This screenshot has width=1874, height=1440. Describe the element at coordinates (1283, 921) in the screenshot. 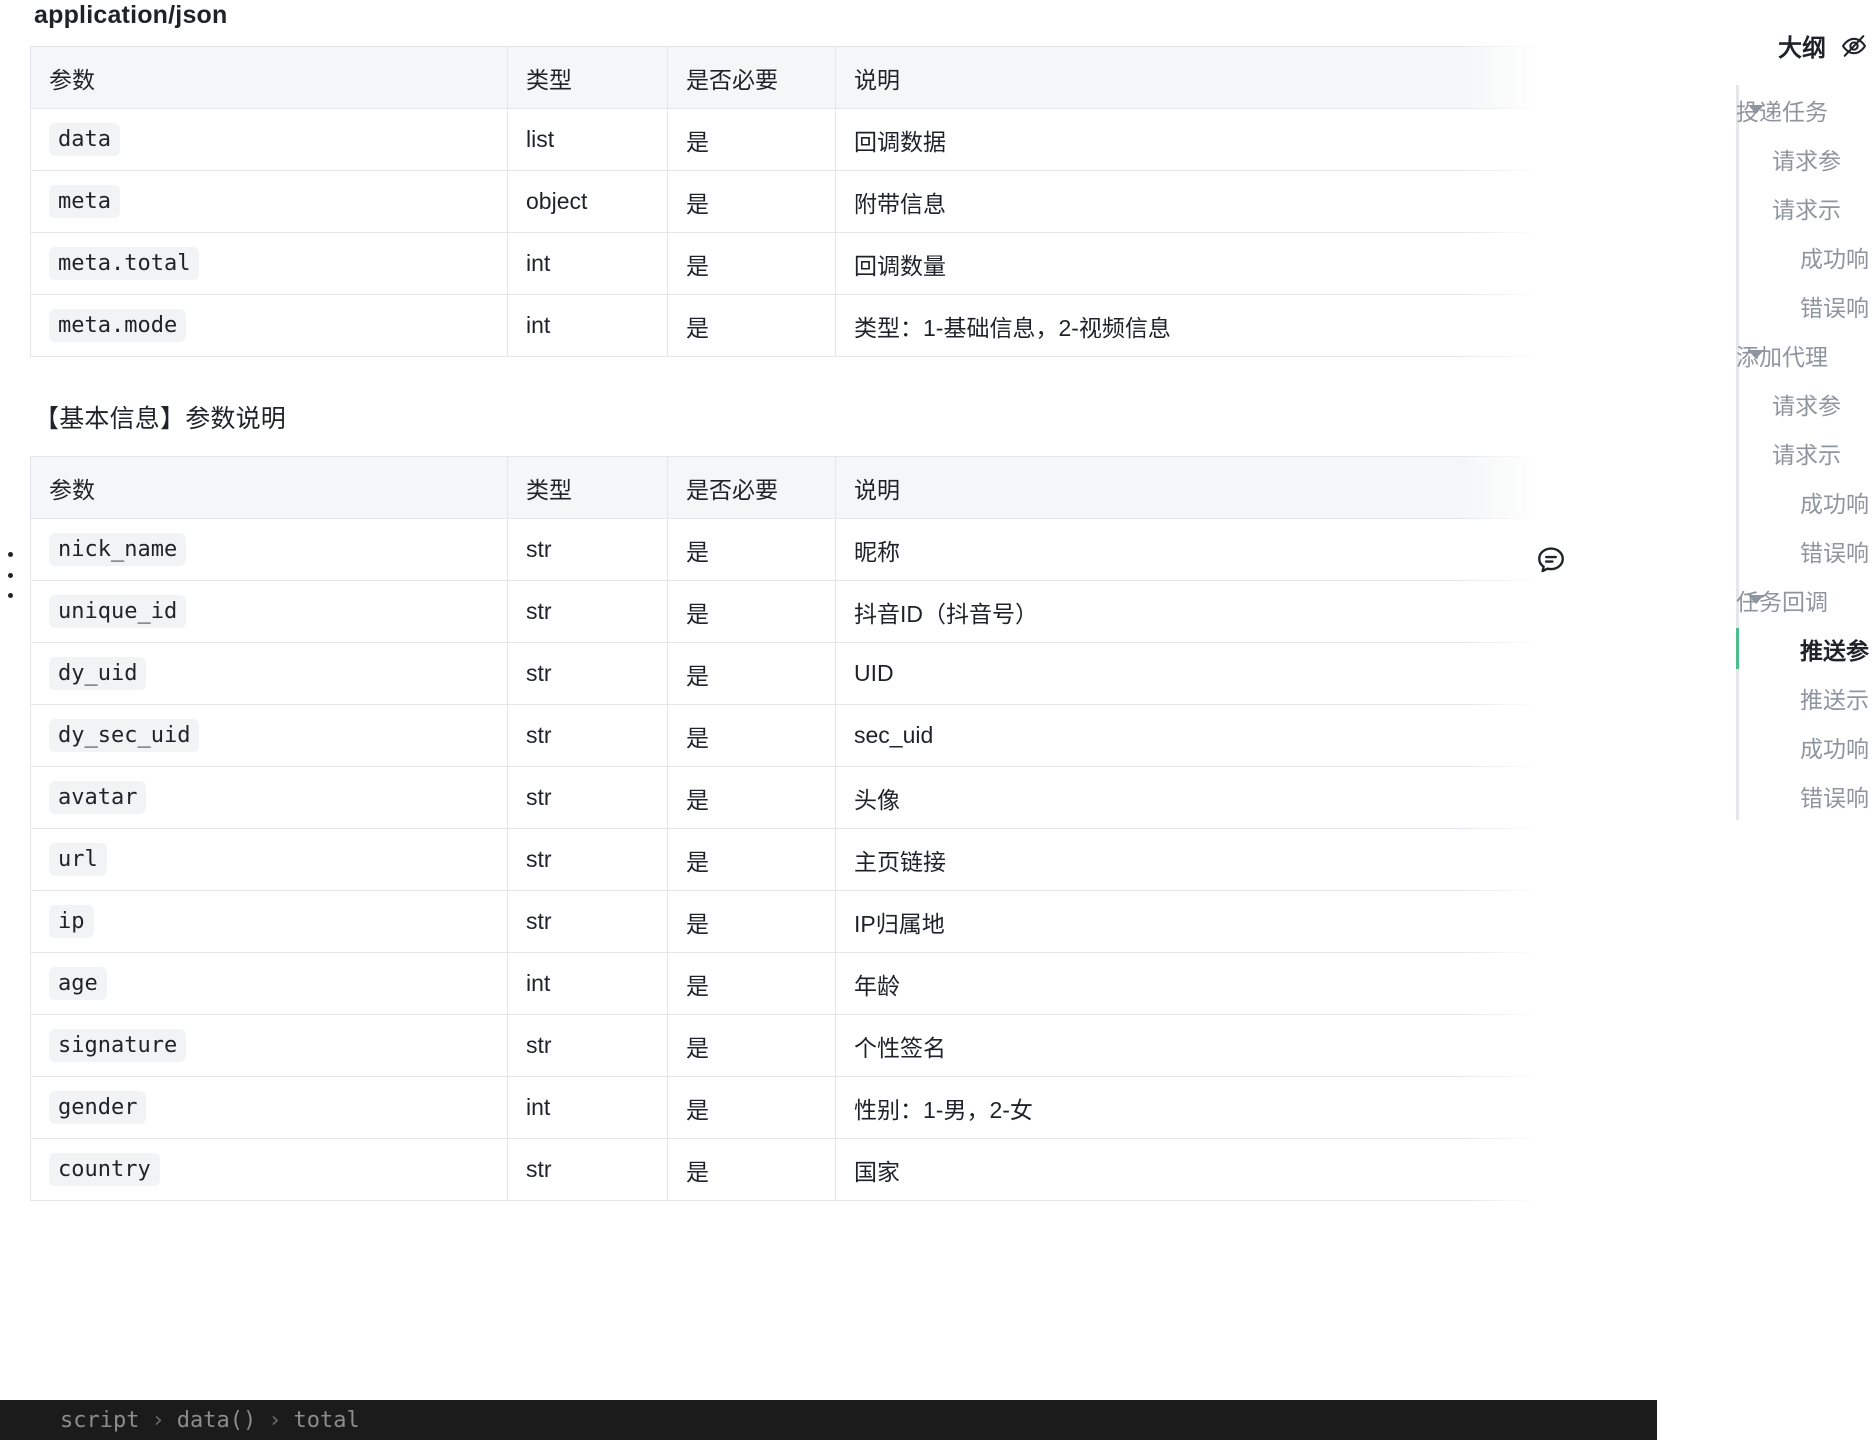

I see `cell-desc: IP归属地` at that location.